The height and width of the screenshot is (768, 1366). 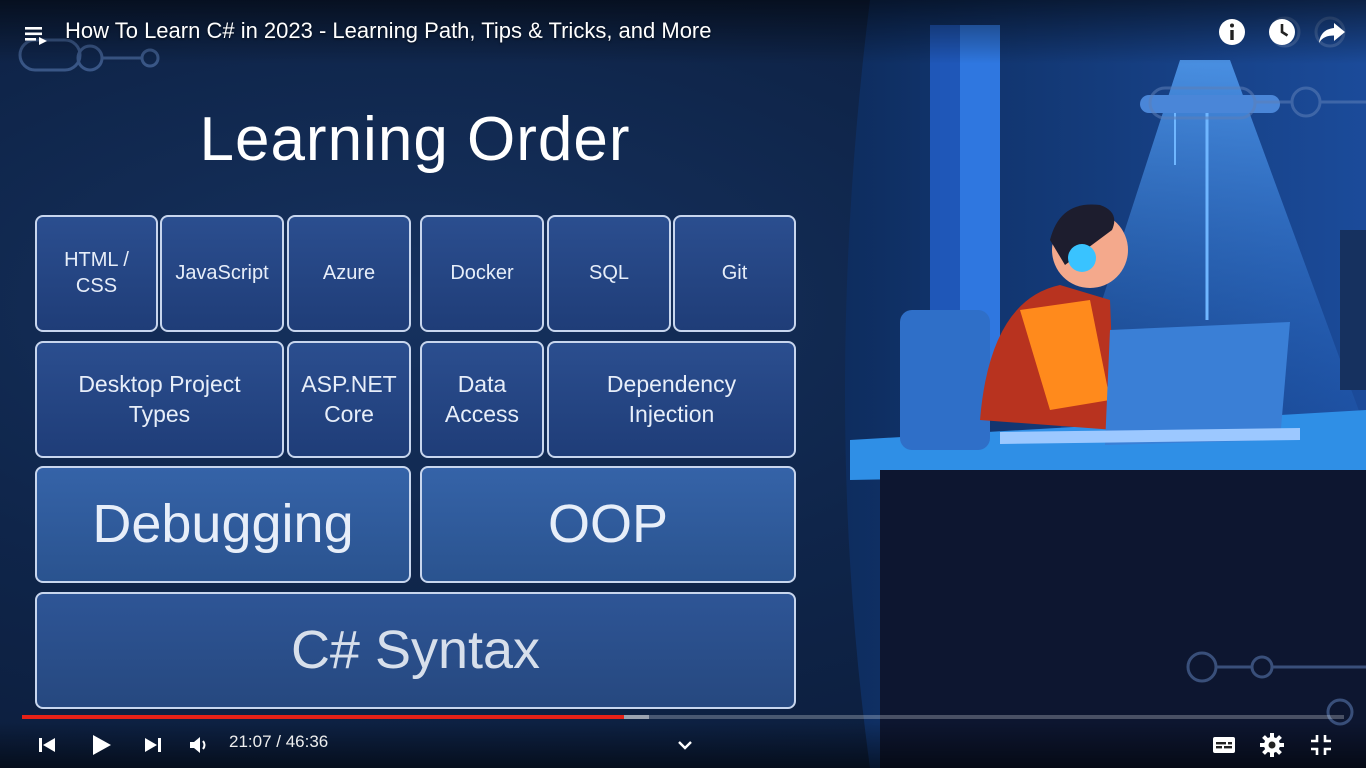 I want to click on tile-label: Azure, so click(x=349, y=272).